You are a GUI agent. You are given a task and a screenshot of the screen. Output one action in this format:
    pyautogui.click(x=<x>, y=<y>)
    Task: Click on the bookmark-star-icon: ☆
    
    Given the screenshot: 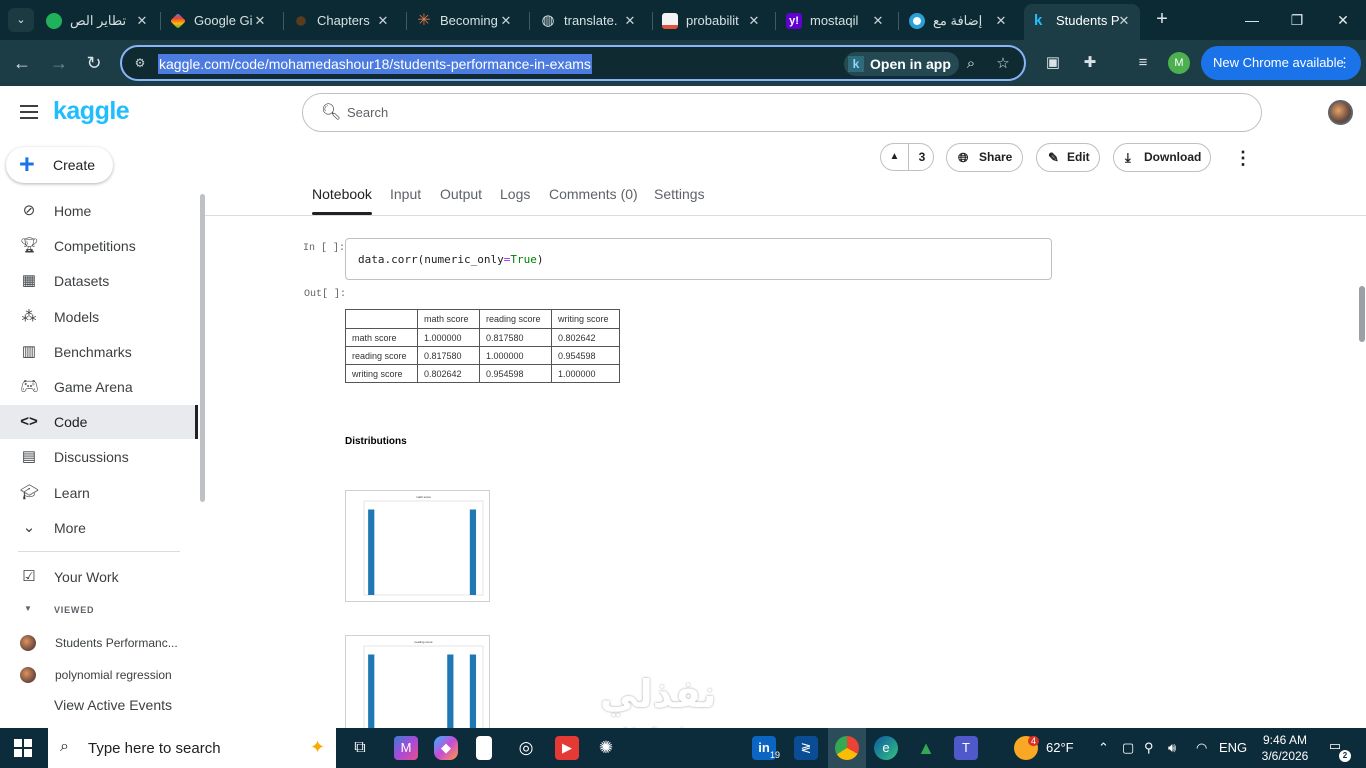 What is the action you would take?
    pyautogui.click(x=1003, y=64)
    